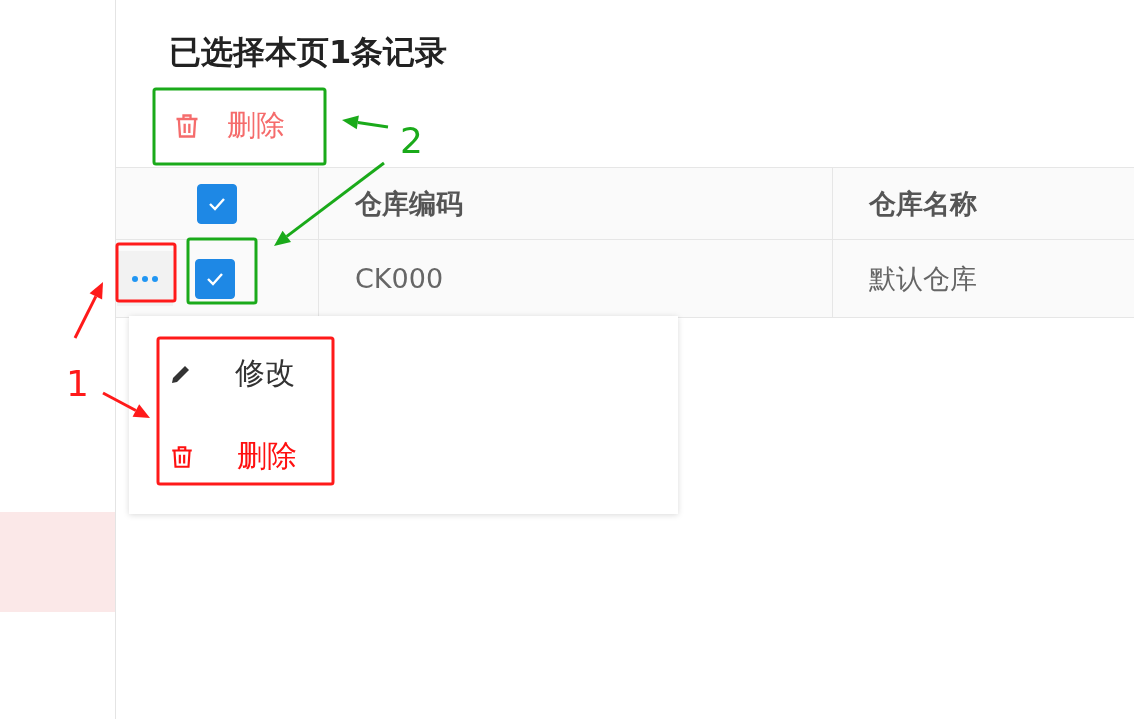 This screenshot has width=1134, height=719. What do you see at coordinates (409, 203) in the screenshot?
I see `column-header: 仓库编码` at bounding box center [409, 203].